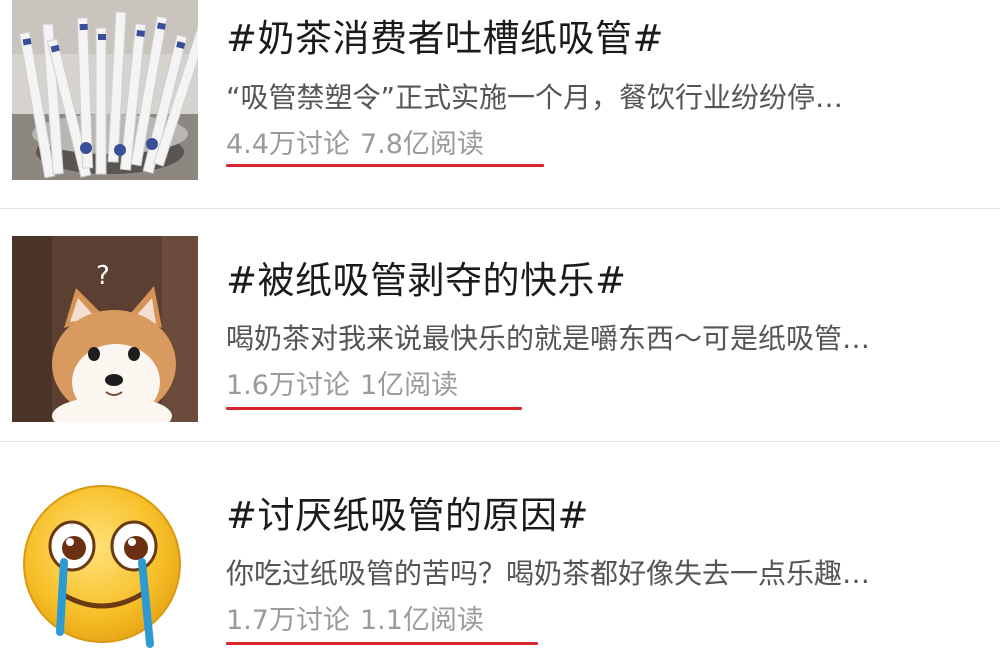 The height and width of the screenshot is (658, 1000). I want to click on discussion-count: 4.4万讨论, so click(288, 144).